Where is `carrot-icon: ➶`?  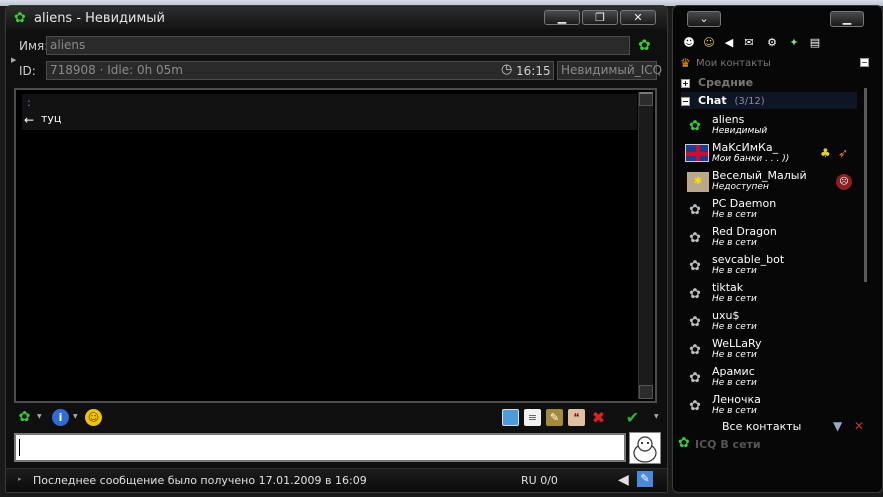
carrot-icon: ➶ is located at coordinates (843, 153).